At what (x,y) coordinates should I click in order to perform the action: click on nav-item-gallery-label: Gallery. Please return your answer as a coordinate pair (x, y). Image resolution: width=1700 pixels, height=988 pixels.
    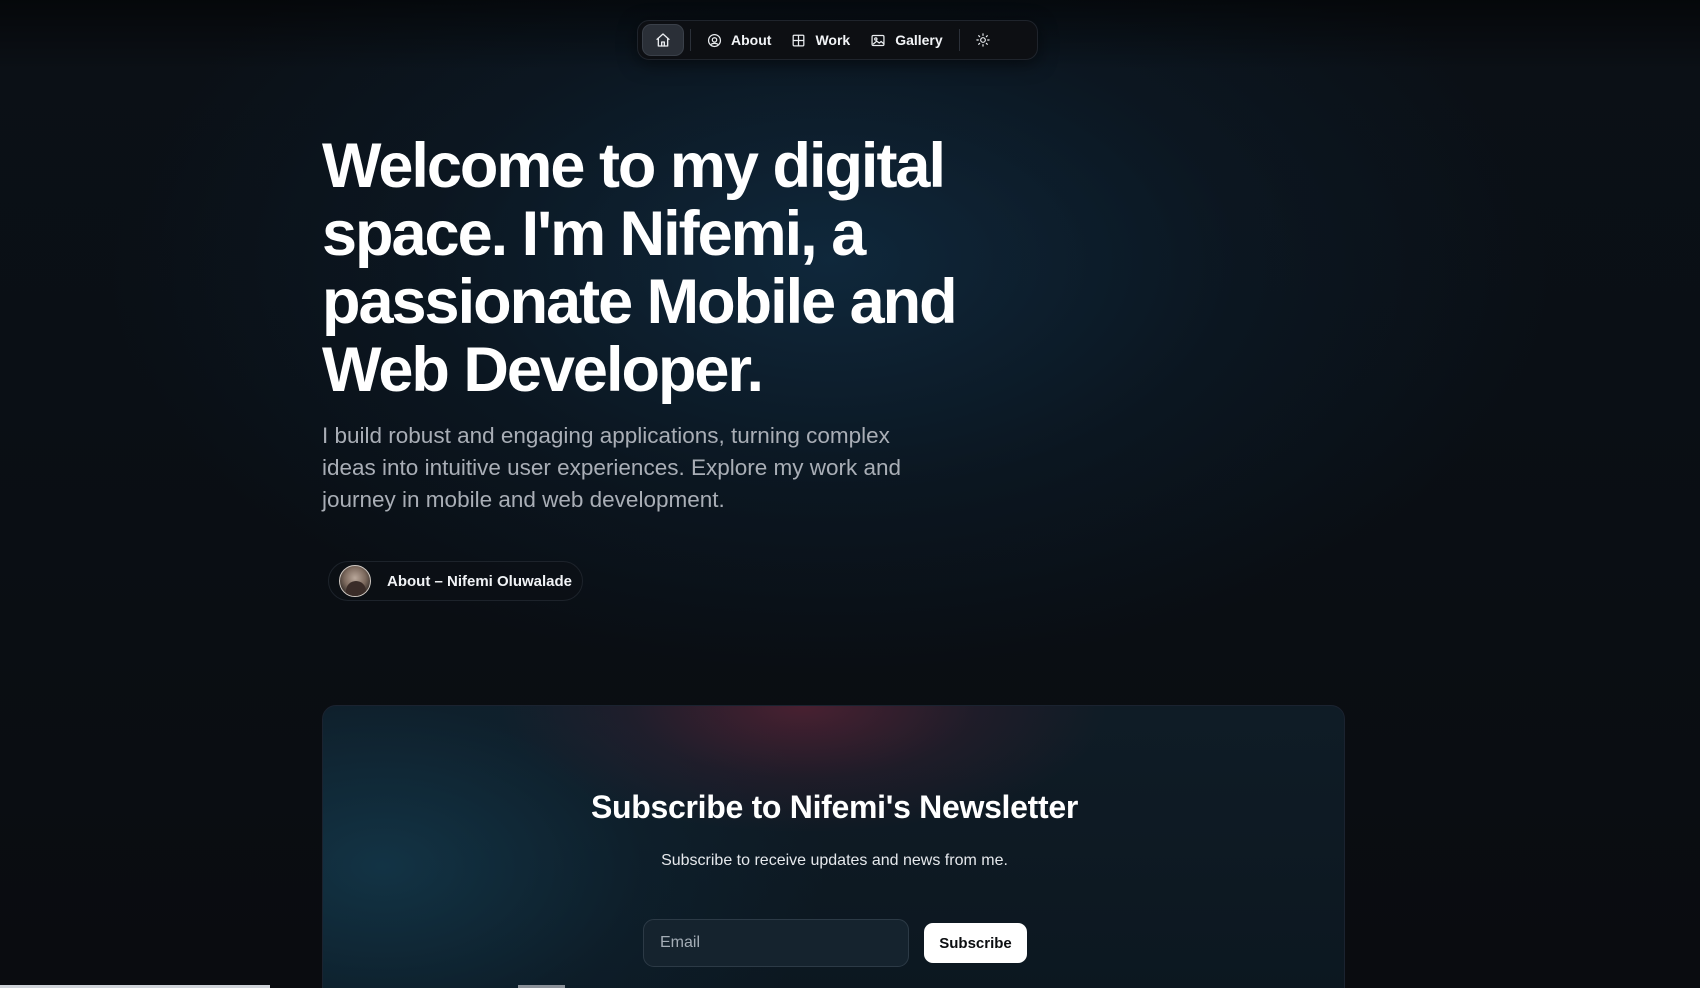
    Looking at the image, I should click on (919, 40).